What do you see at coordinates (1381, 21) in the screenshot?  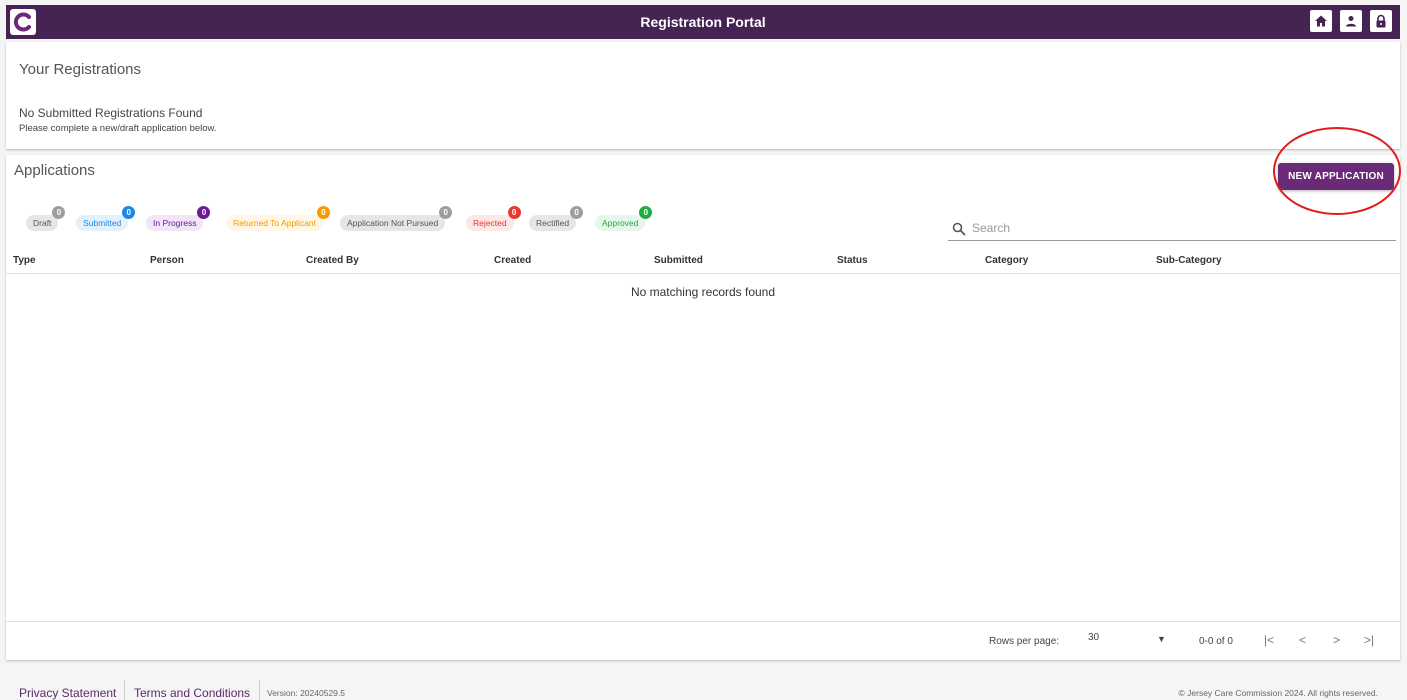 I see `lock-icon` at bounding box center [1381, 21].